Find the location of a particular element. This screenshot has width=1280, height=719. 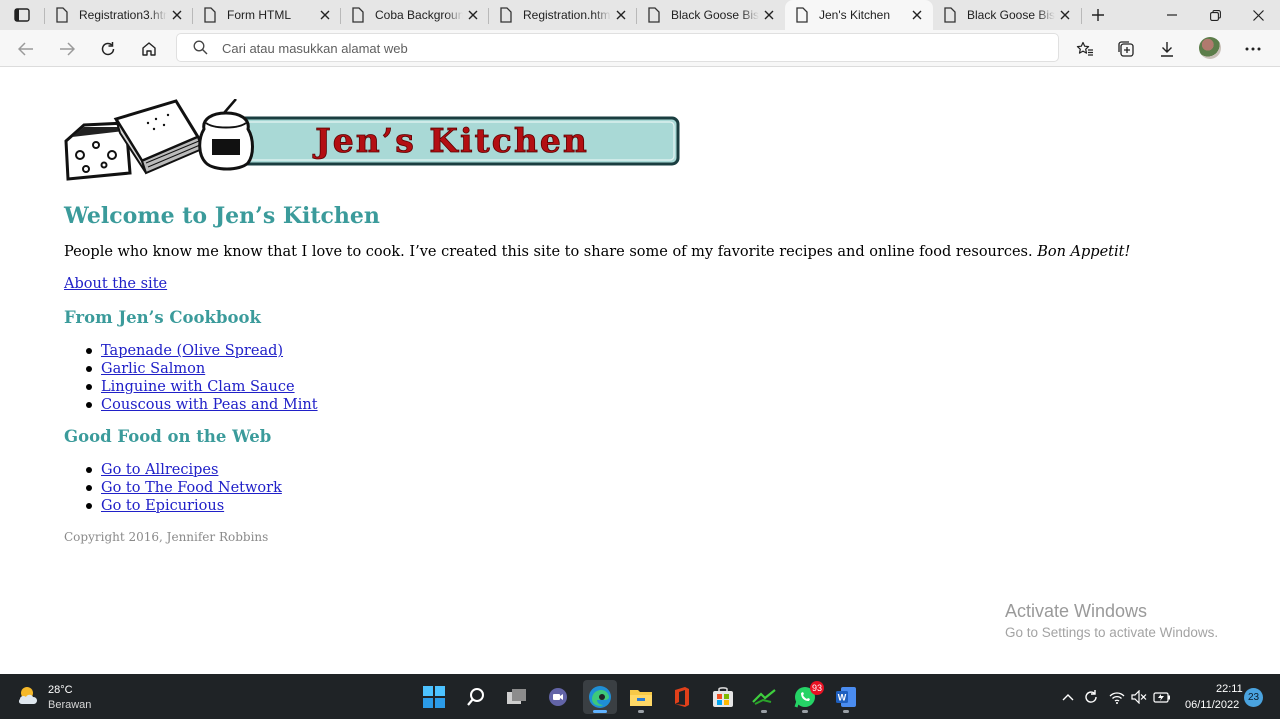

word-icon: W is located at coordinates (846, 697).